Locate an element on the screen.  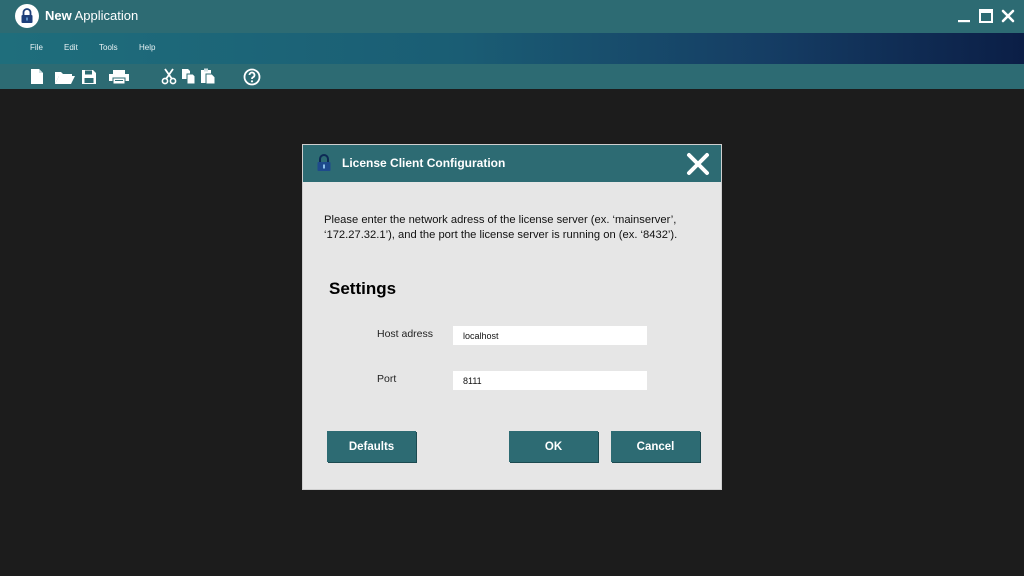
cut-button is located at coordinates (169, 76).